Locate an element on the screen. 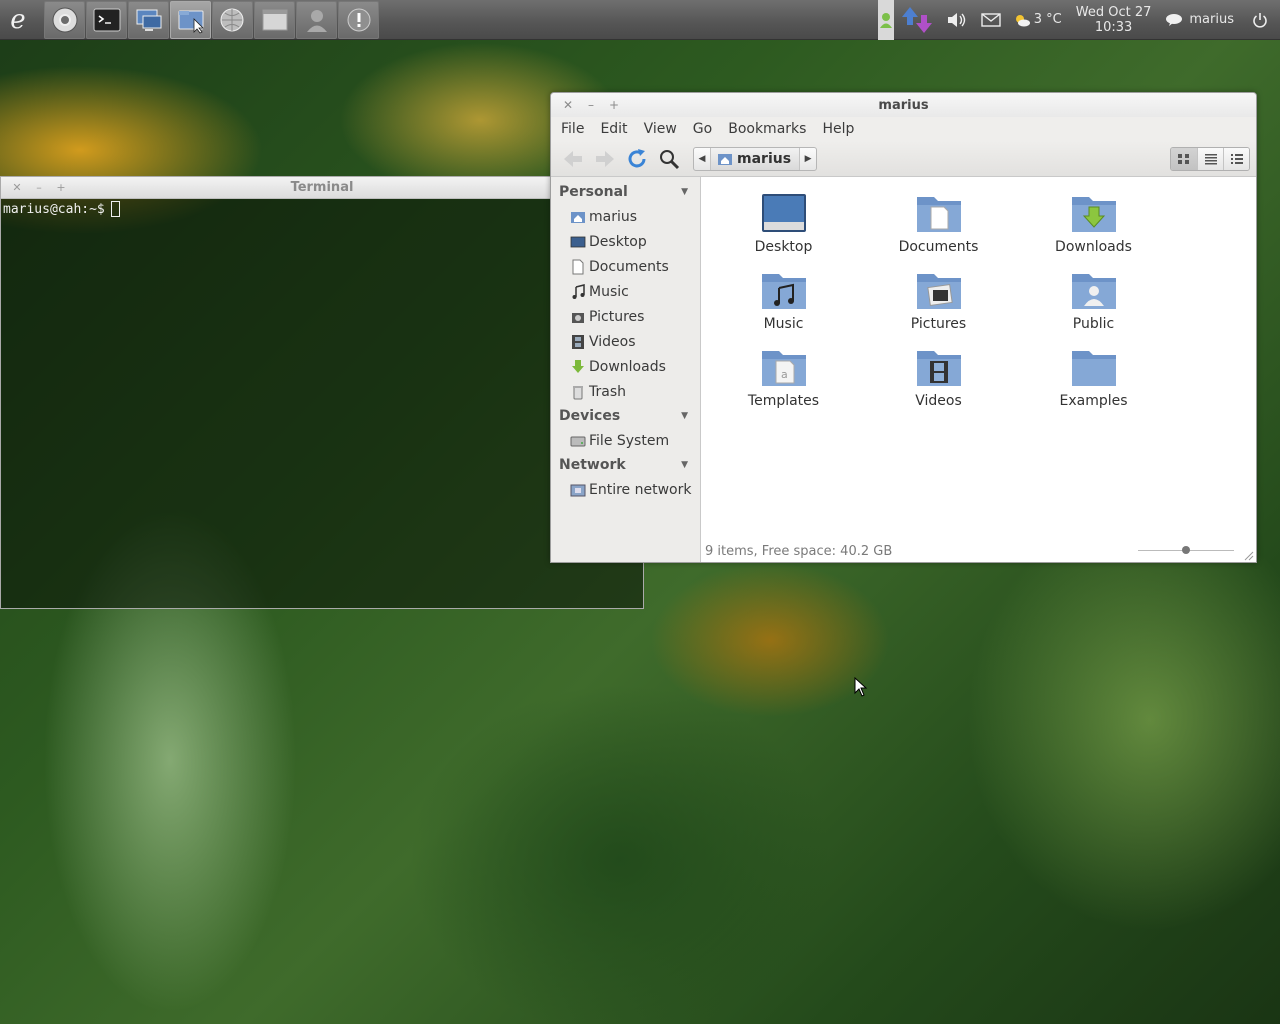 The height and width of the screenshot is (1024, 1280). menu-file: File is located at coordinates (572, 129).